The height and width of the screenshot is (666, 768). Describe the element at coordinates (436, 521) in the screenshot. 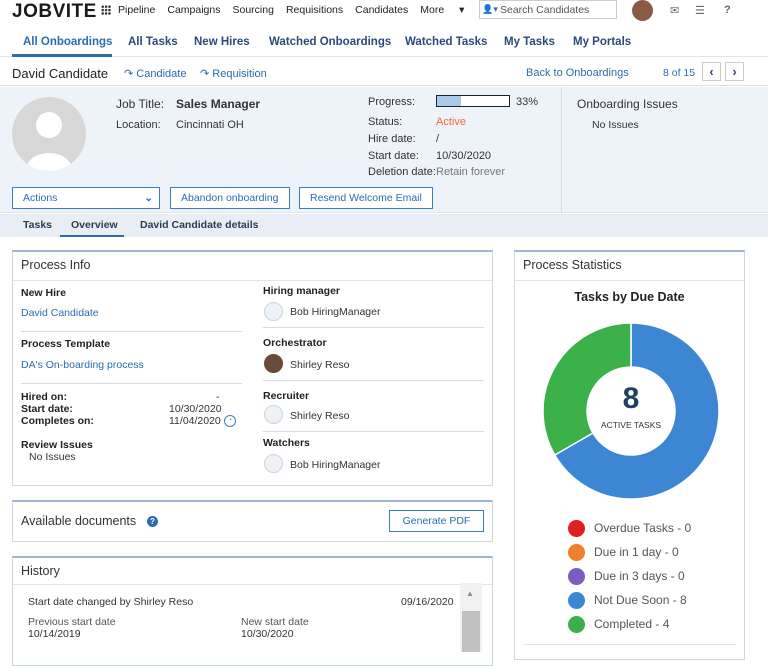

I see `generate-pdf-button: Generate PDF` at that location.